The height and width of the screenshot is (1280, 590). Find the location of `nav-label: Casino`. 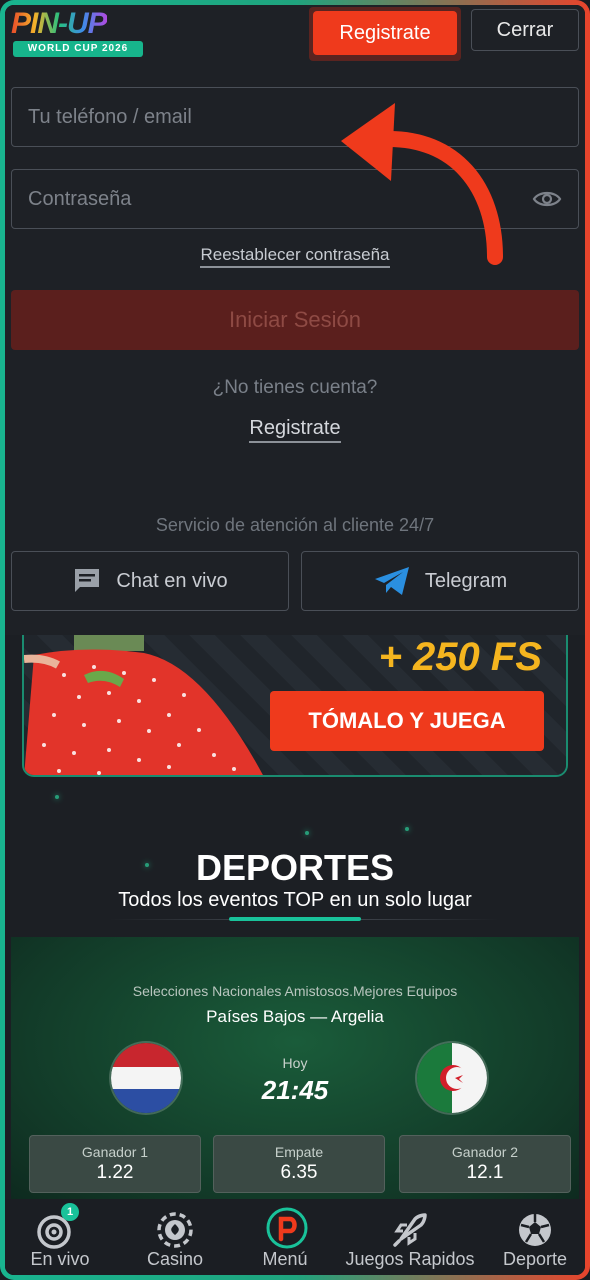

nav-label: Casino is located at coordinates (175, 1259).